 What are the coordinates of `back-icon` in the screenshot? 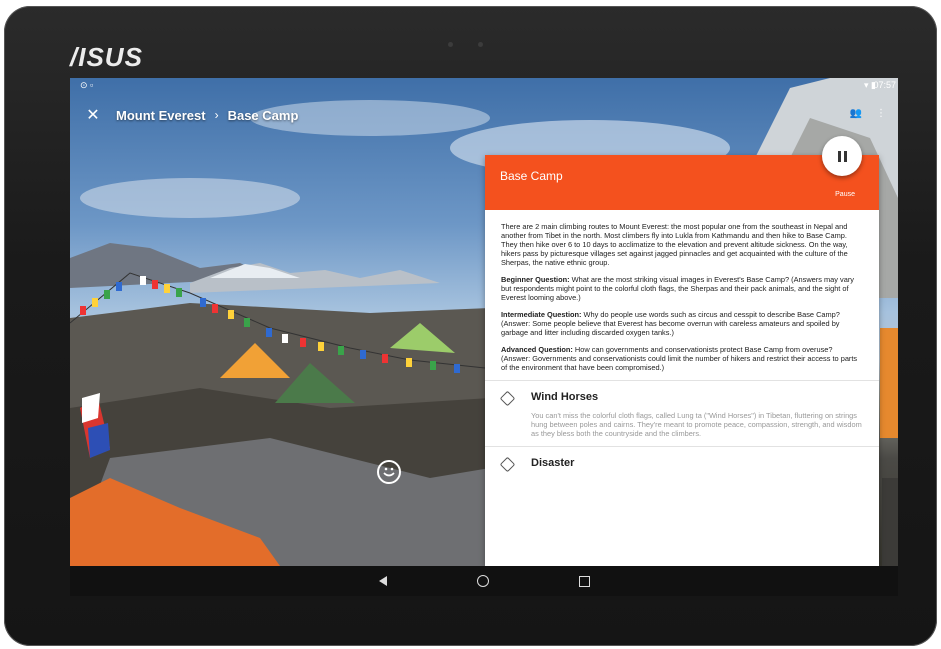 It's located at (382, 581).